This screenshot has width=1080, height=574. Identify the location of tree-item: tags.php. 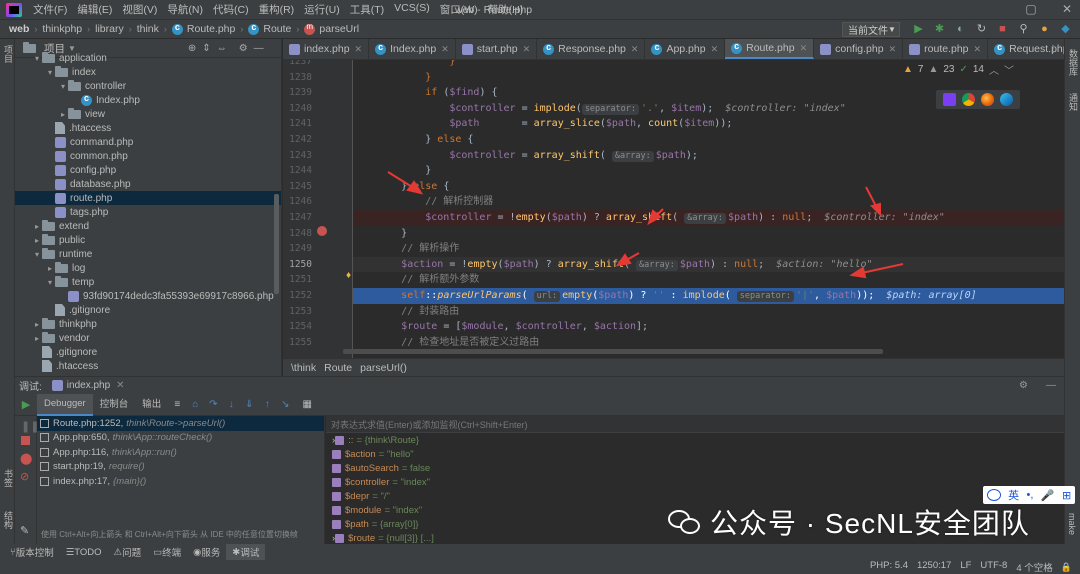
(148, 212).